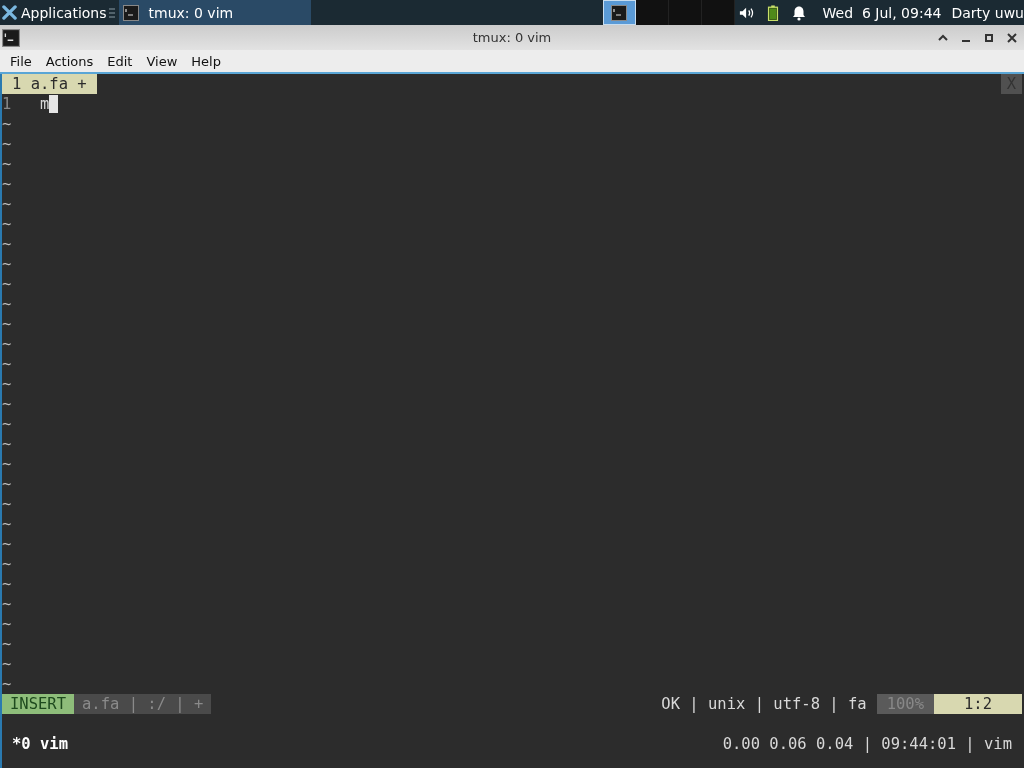 The width and height of the screenshot is (1024, 768). I want to click on close-button, so click(1012, 37).